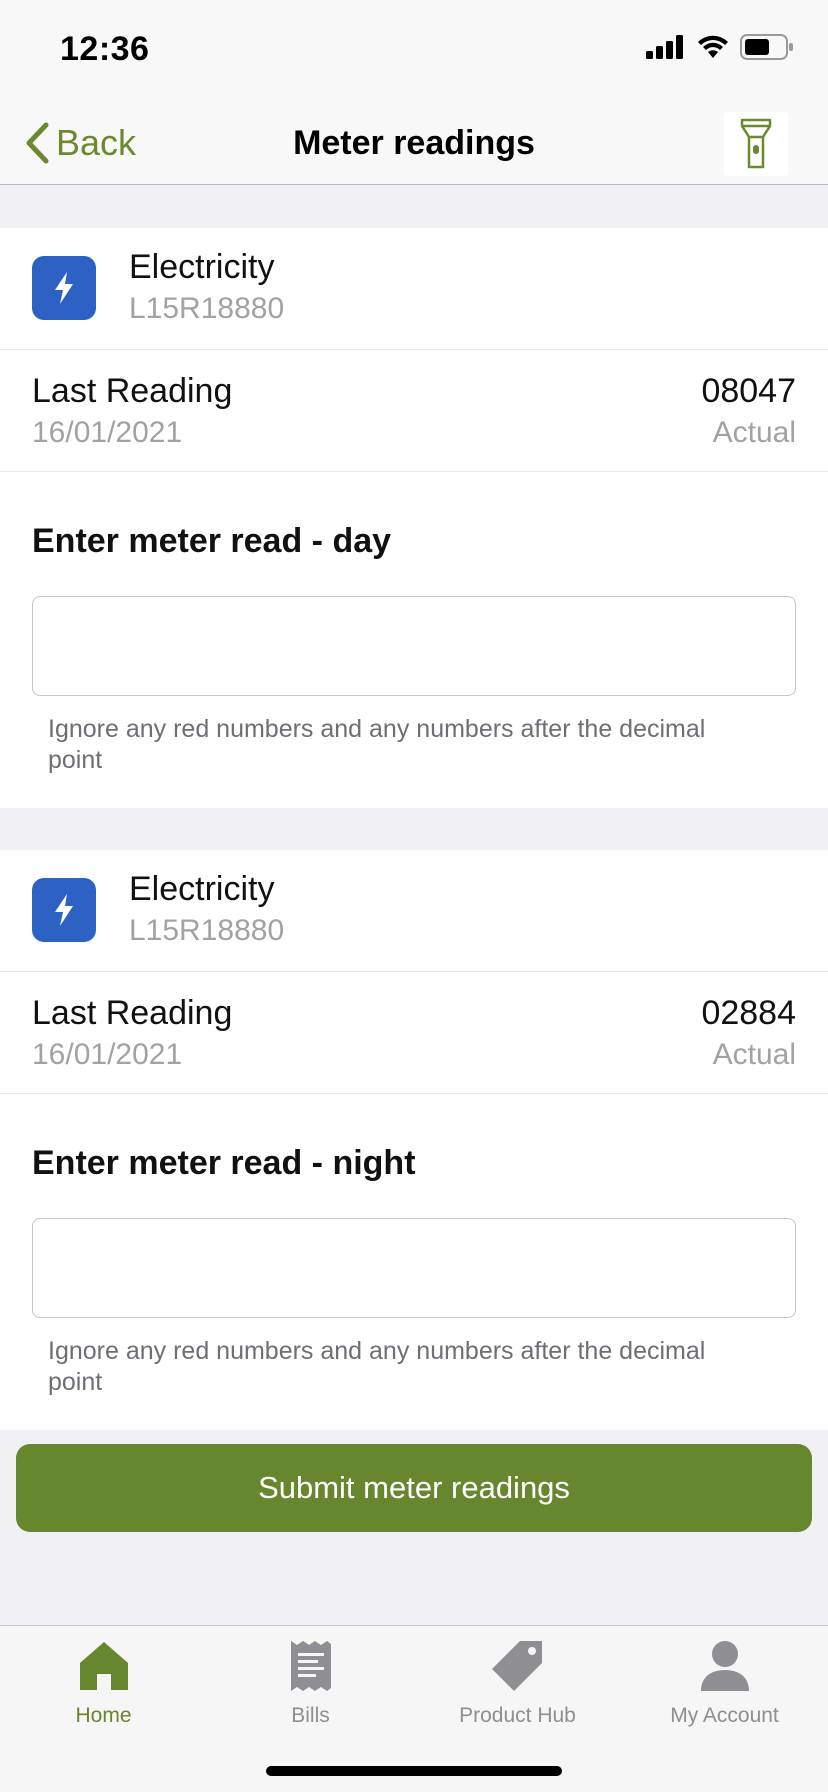  I want to click on tab-product-hub: Product Hub, so click(517, 1686).